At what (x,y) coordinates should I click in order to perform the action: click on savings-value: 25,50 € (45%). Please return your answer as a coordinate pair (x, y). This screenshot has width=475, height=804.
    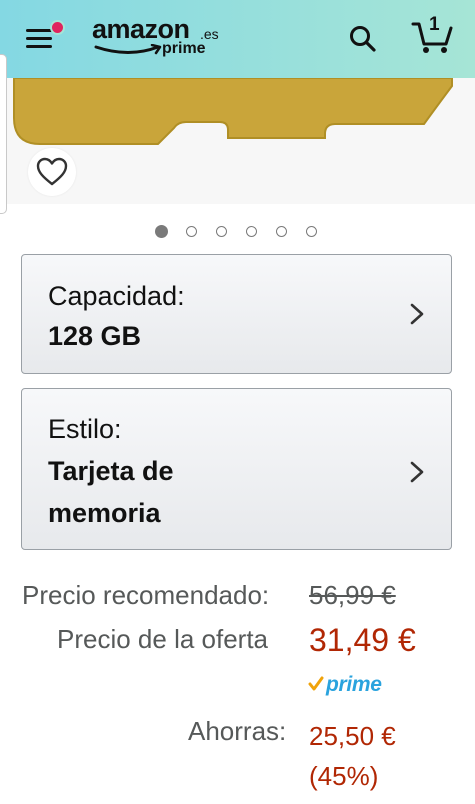
    Looking at the image, I should click on (352, 756).